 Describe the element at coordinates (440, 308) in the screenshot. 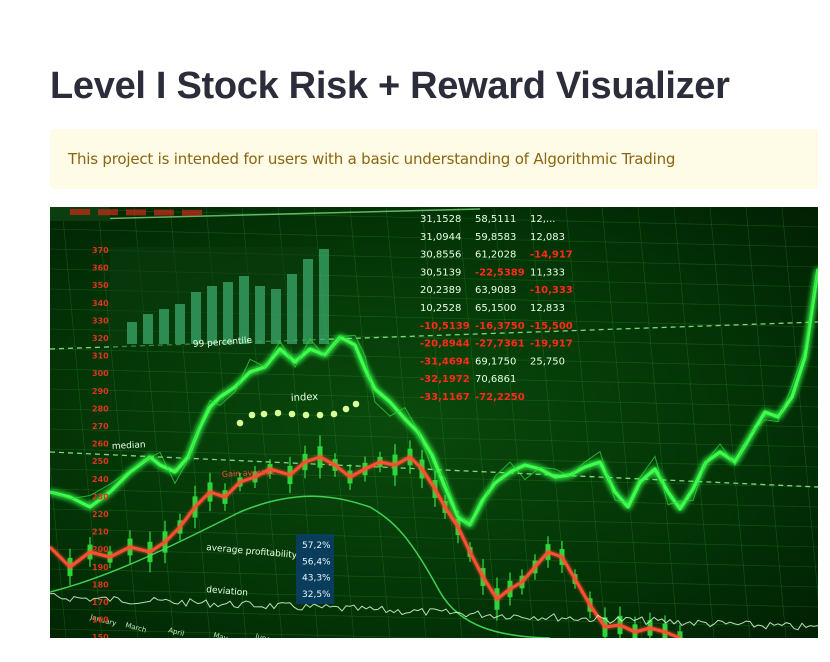

I see `table-number: 10,2528` at that location.